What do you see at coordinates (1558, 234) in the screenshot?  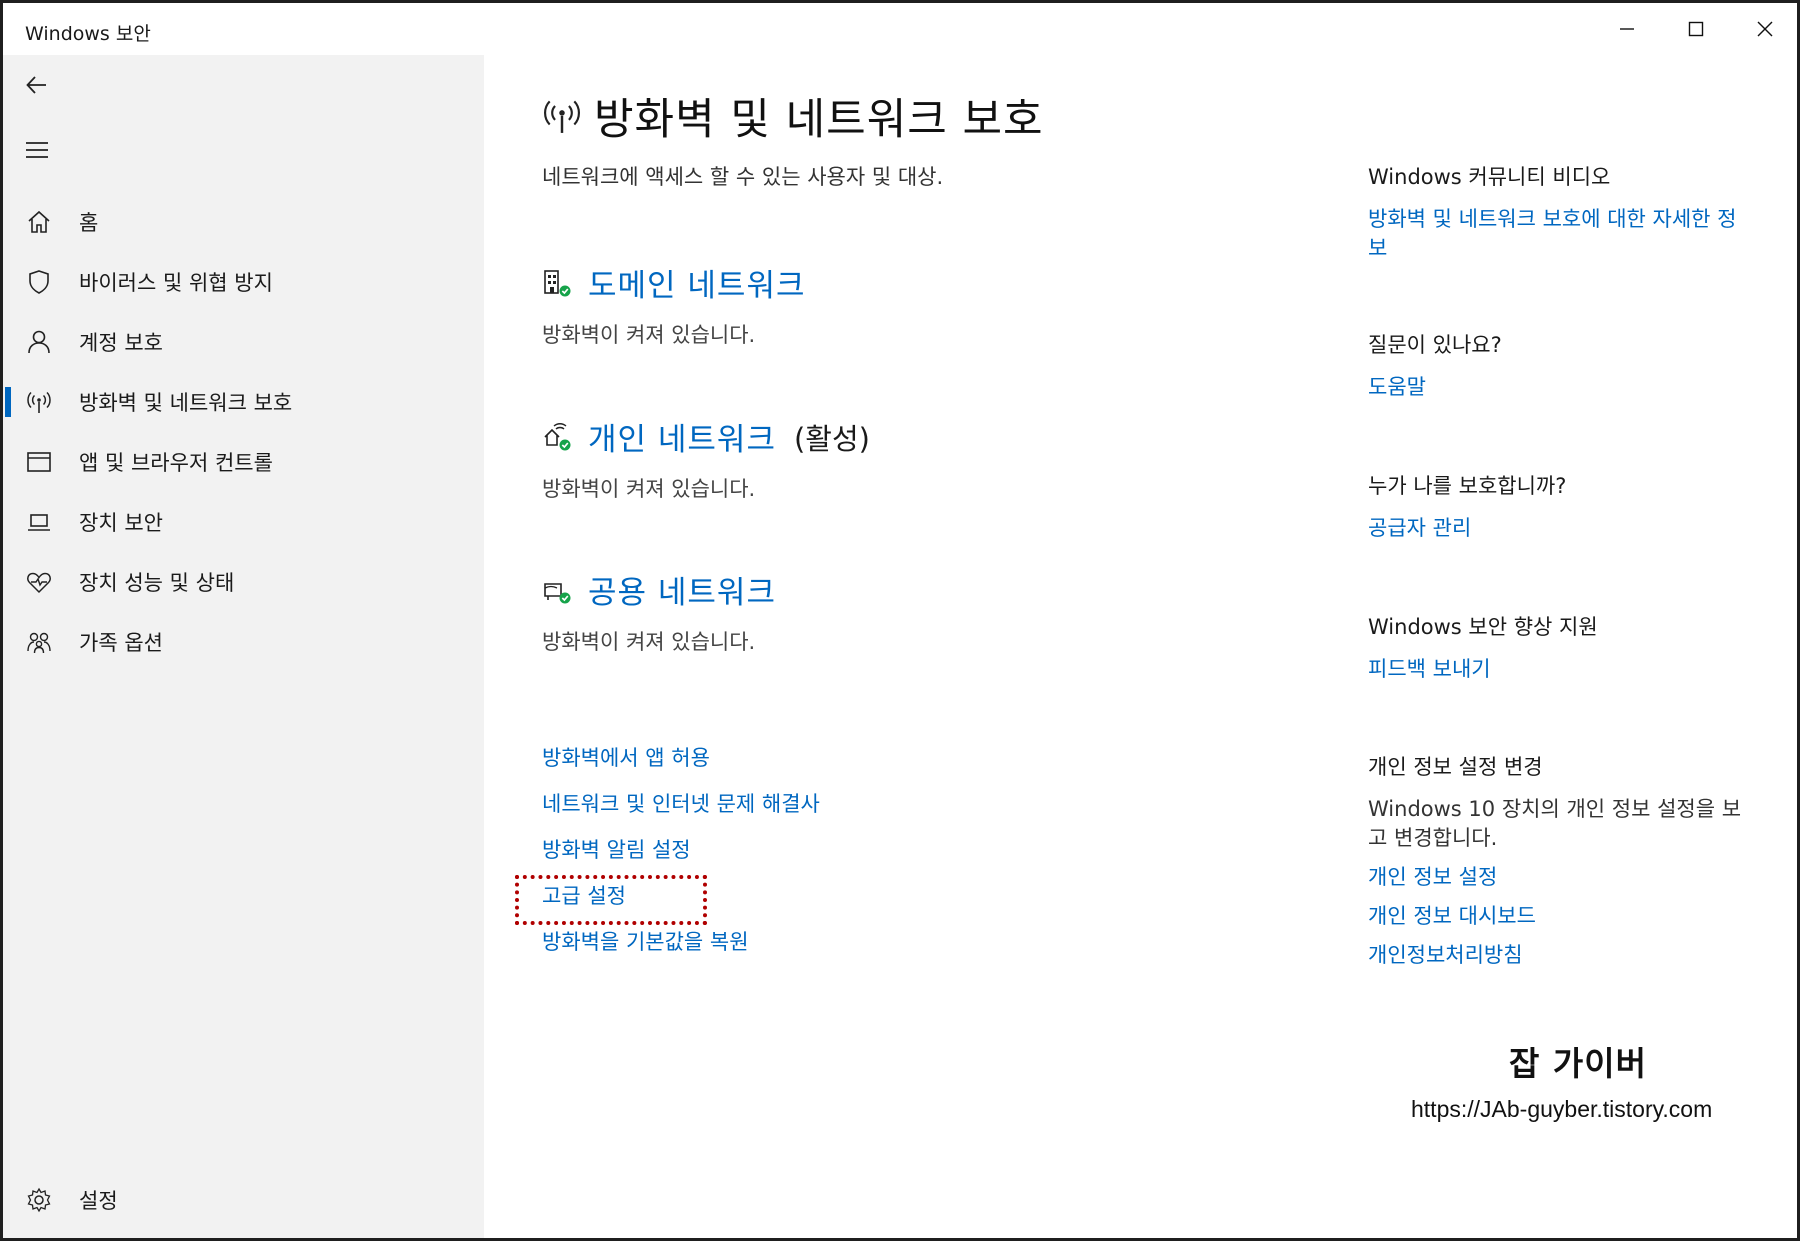 I see `community-video-link: 방화벽 및 네트워크 보호에 대한 자세한 정보` at bounding box center [1558, 234].